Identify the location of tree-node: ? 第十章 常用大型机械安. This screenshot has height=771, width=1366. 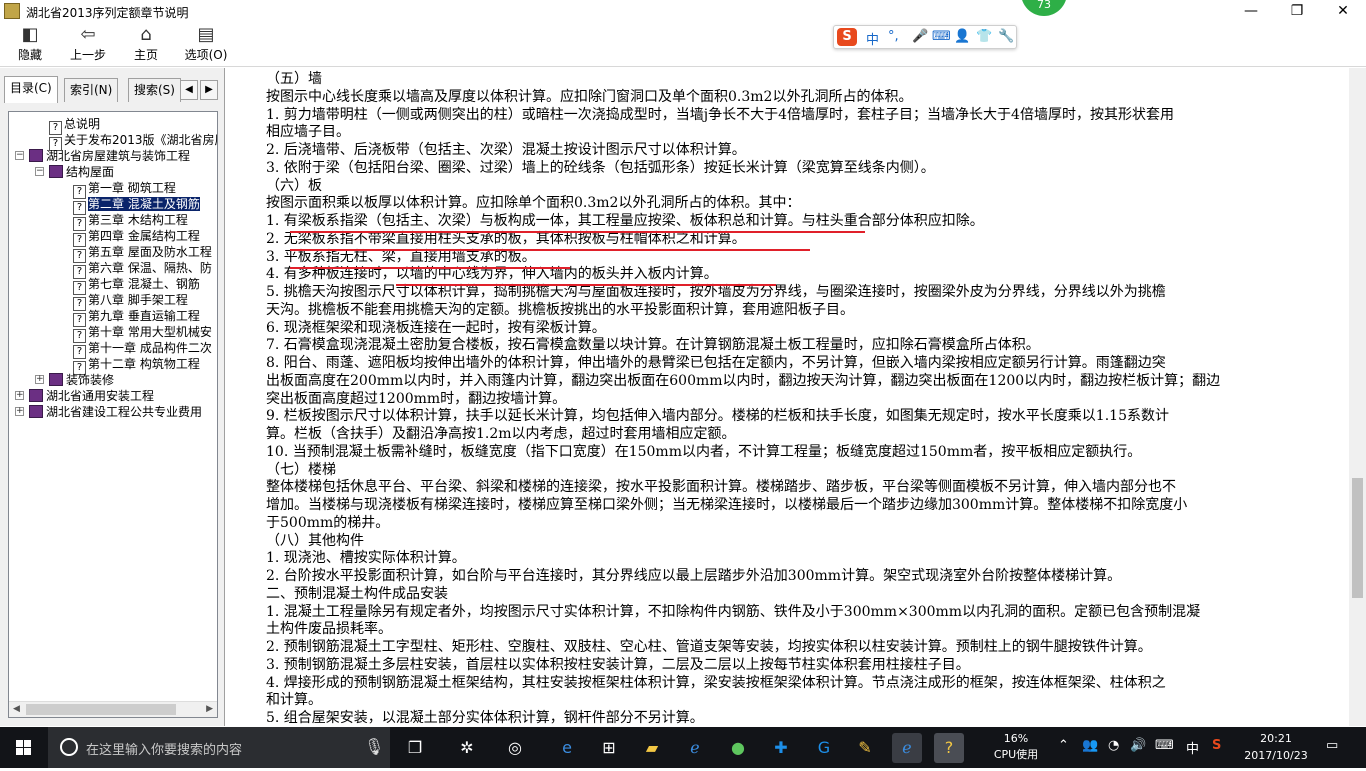
(142, 333).